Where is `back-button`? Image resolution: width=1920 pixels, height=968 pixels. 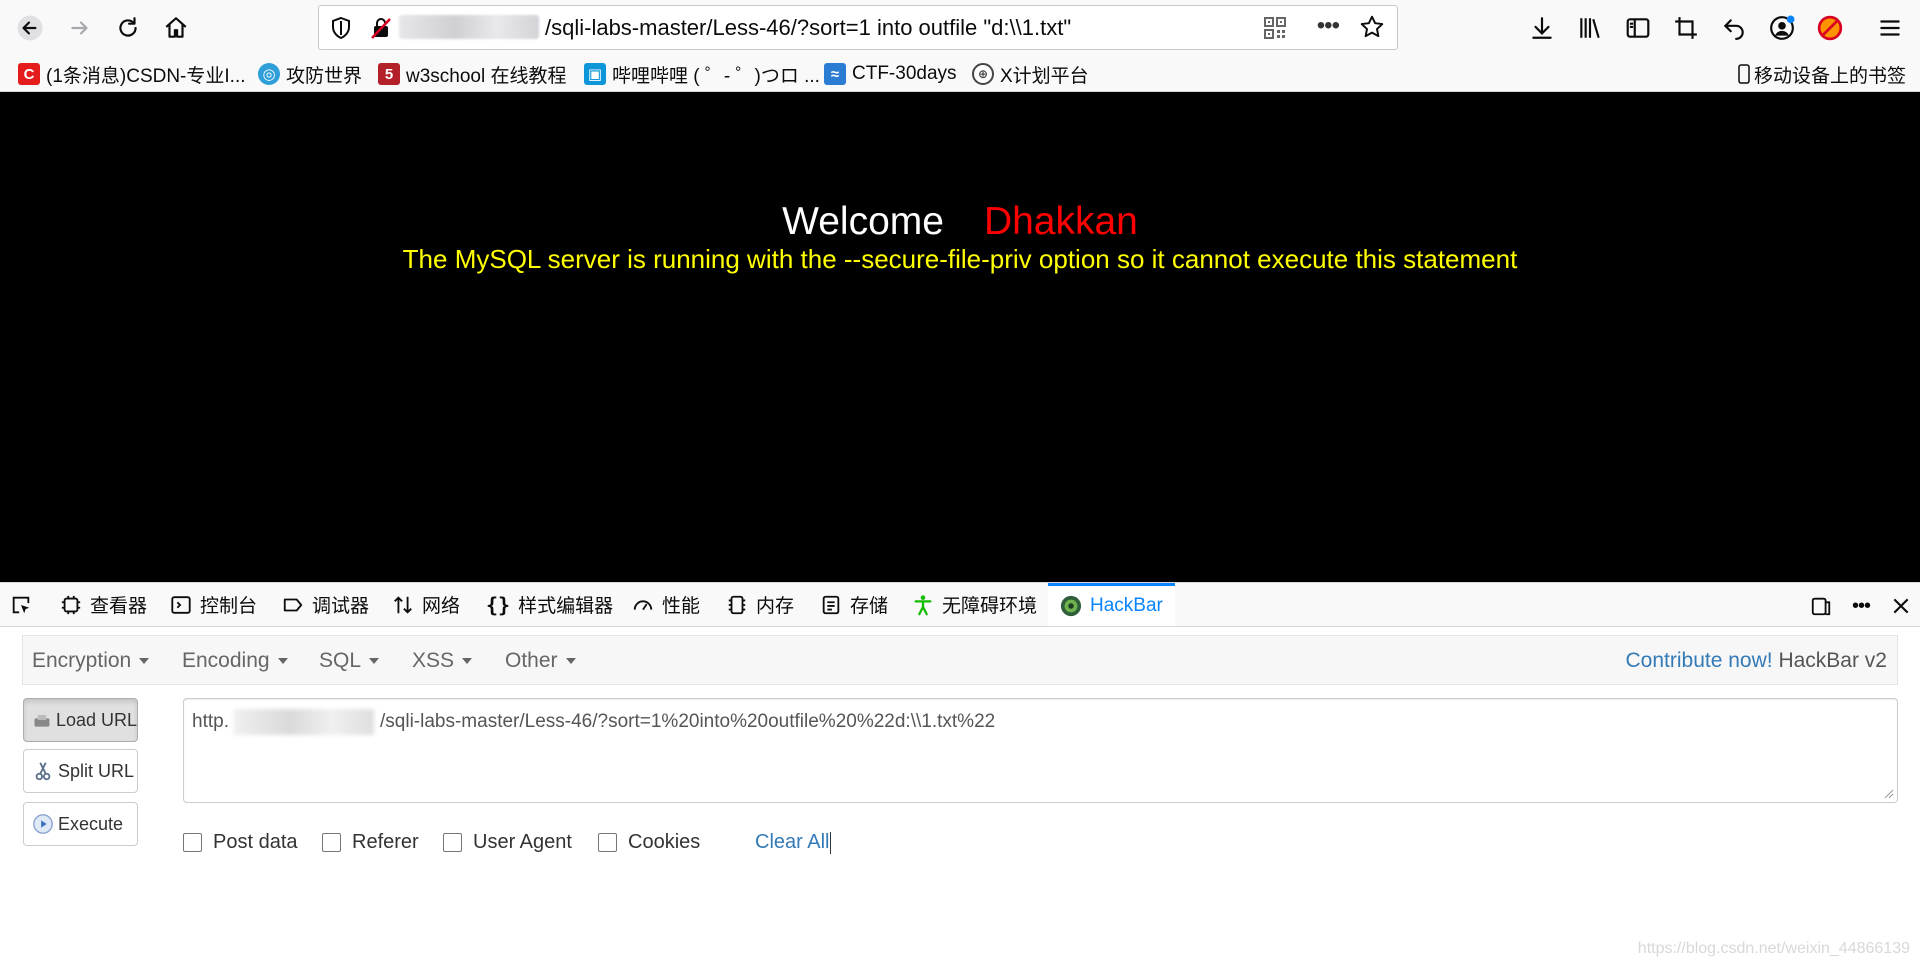
back-button is located at coordinates (30, 28).